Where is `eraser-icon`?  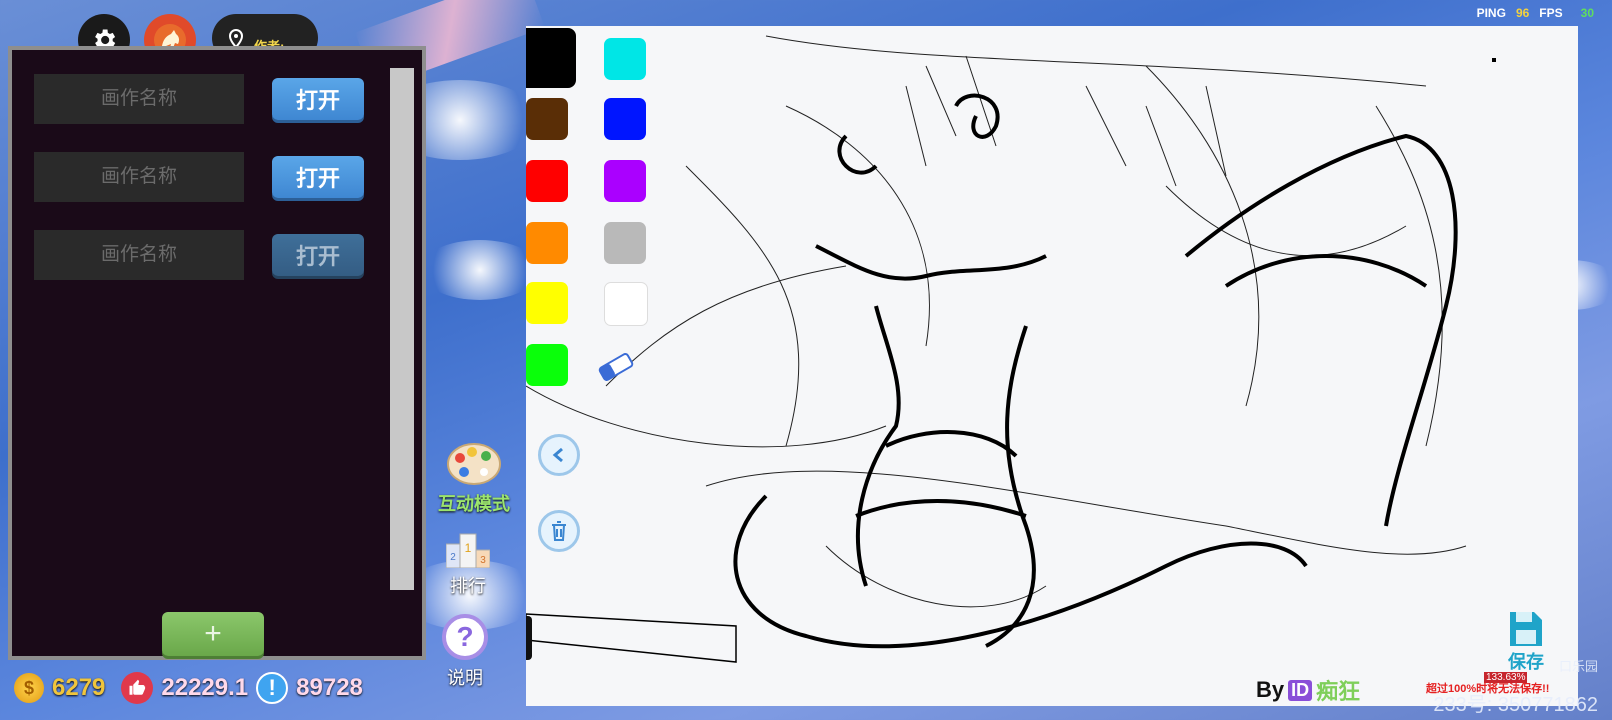 eraser-icon is located at coordinates (616, 367).